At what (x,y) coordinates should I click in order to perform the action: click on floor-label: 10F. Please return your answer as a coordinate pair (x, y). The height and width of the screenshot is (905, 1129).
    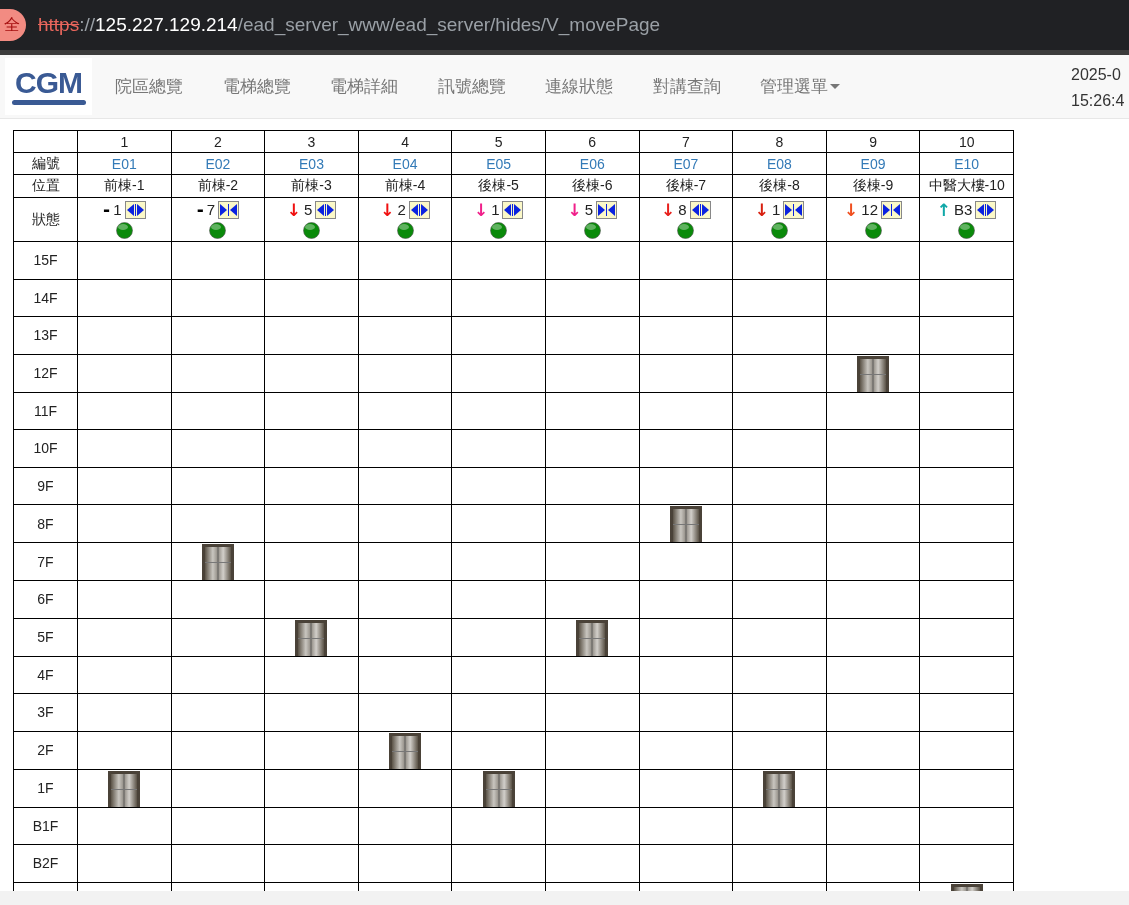
    Looking at the image, I should click on (45, 448).